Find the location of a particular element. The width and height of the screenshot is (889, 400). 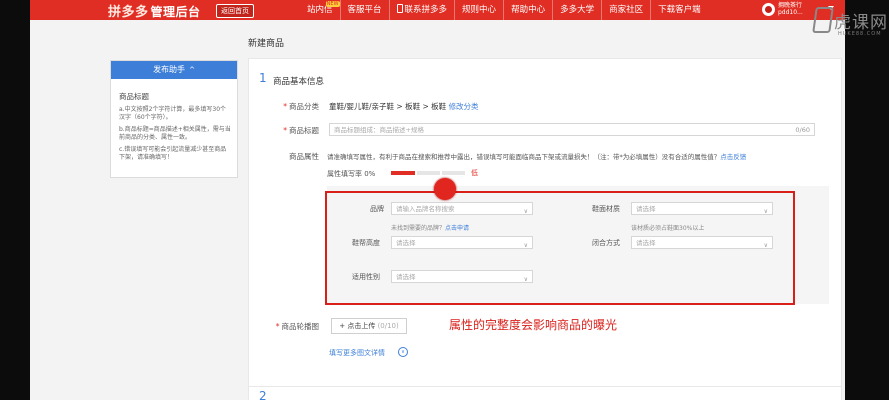

chevron-up-icon: ^ is located at coordinates (192, 70).